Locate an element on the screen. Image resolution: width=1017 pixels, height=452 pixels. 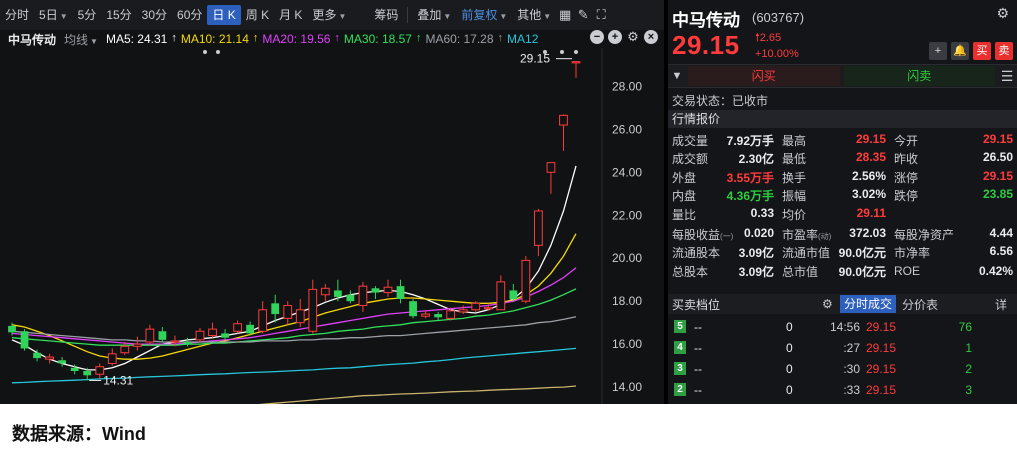
fundamental-cell: 每股净资产 4.44 is located at coordinates (953, 234).